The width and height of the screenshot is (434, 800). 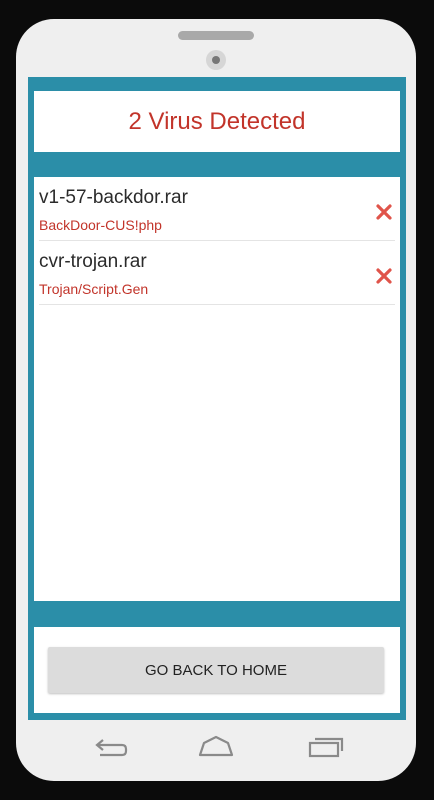 I want to click on home-icon, so click(x=216, y=747).